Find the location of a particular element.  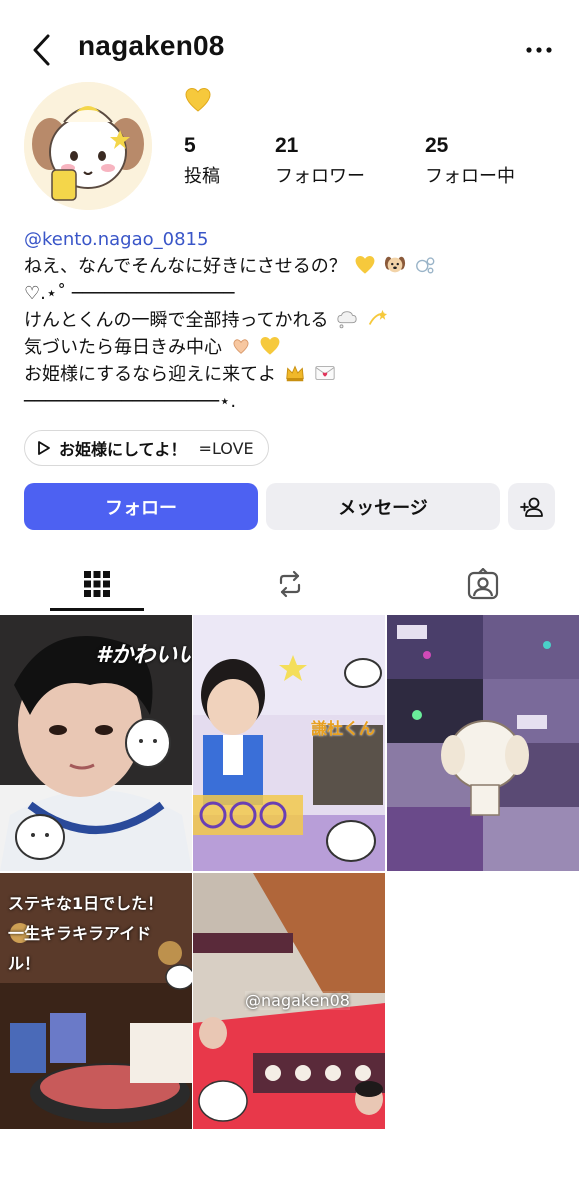

bio-line-2: ♡.⋆˚ ─────────────── is located at coordinates (129, 293).